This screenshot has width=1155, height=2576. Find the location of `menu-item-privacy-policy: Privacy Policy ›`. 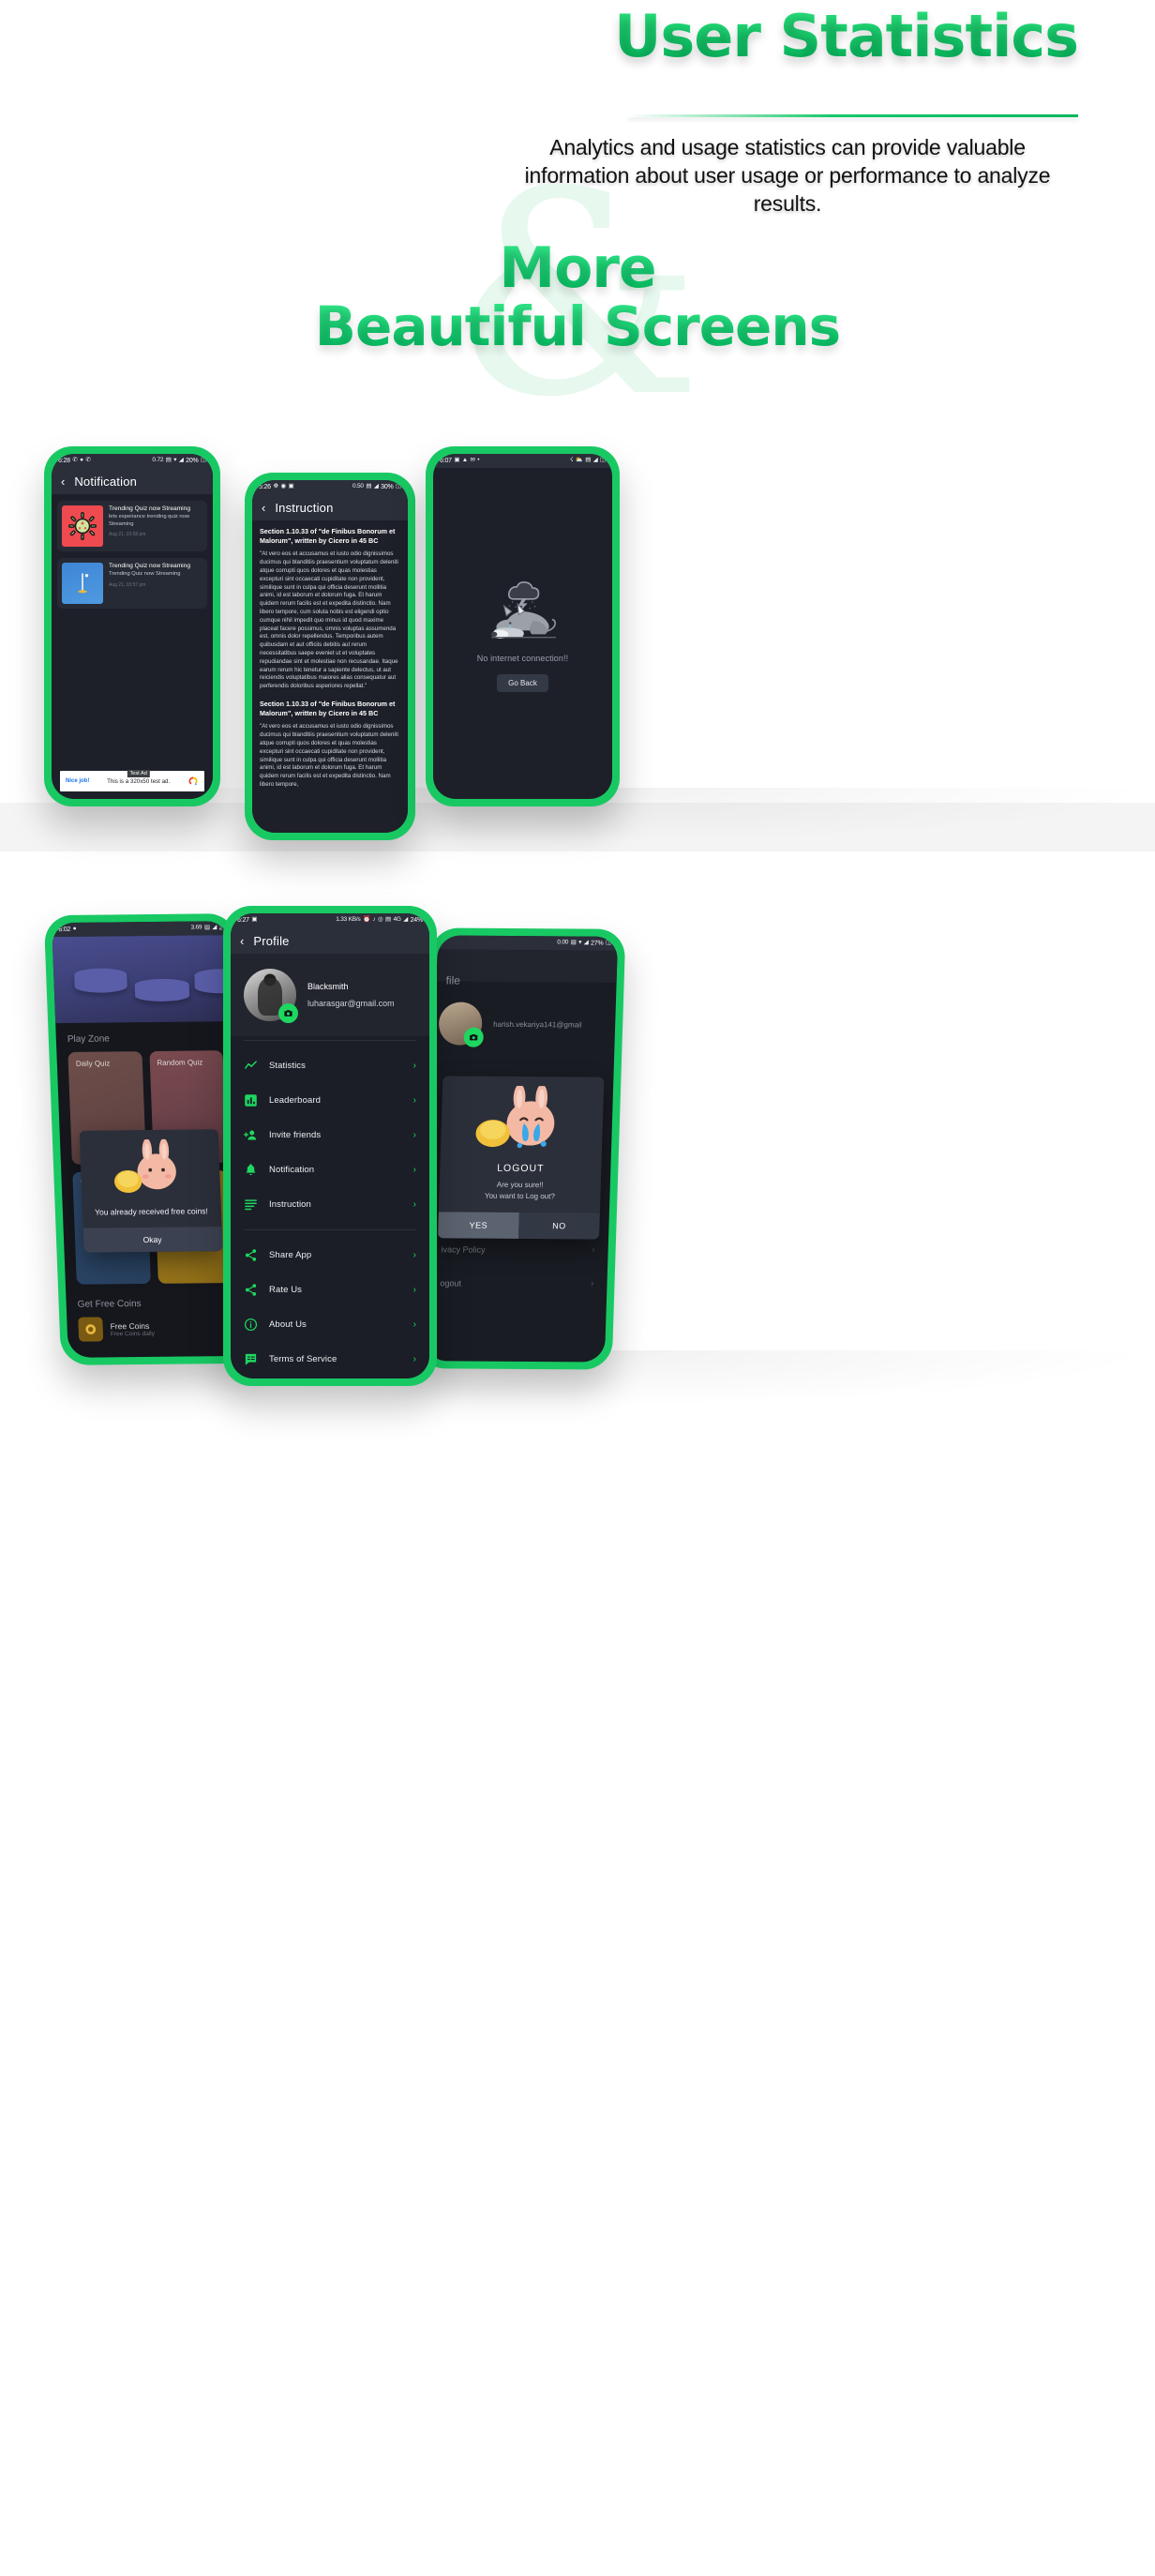

menu-item-privacy-policy: Privacy Policy › is located at coordinates (330, 1377).